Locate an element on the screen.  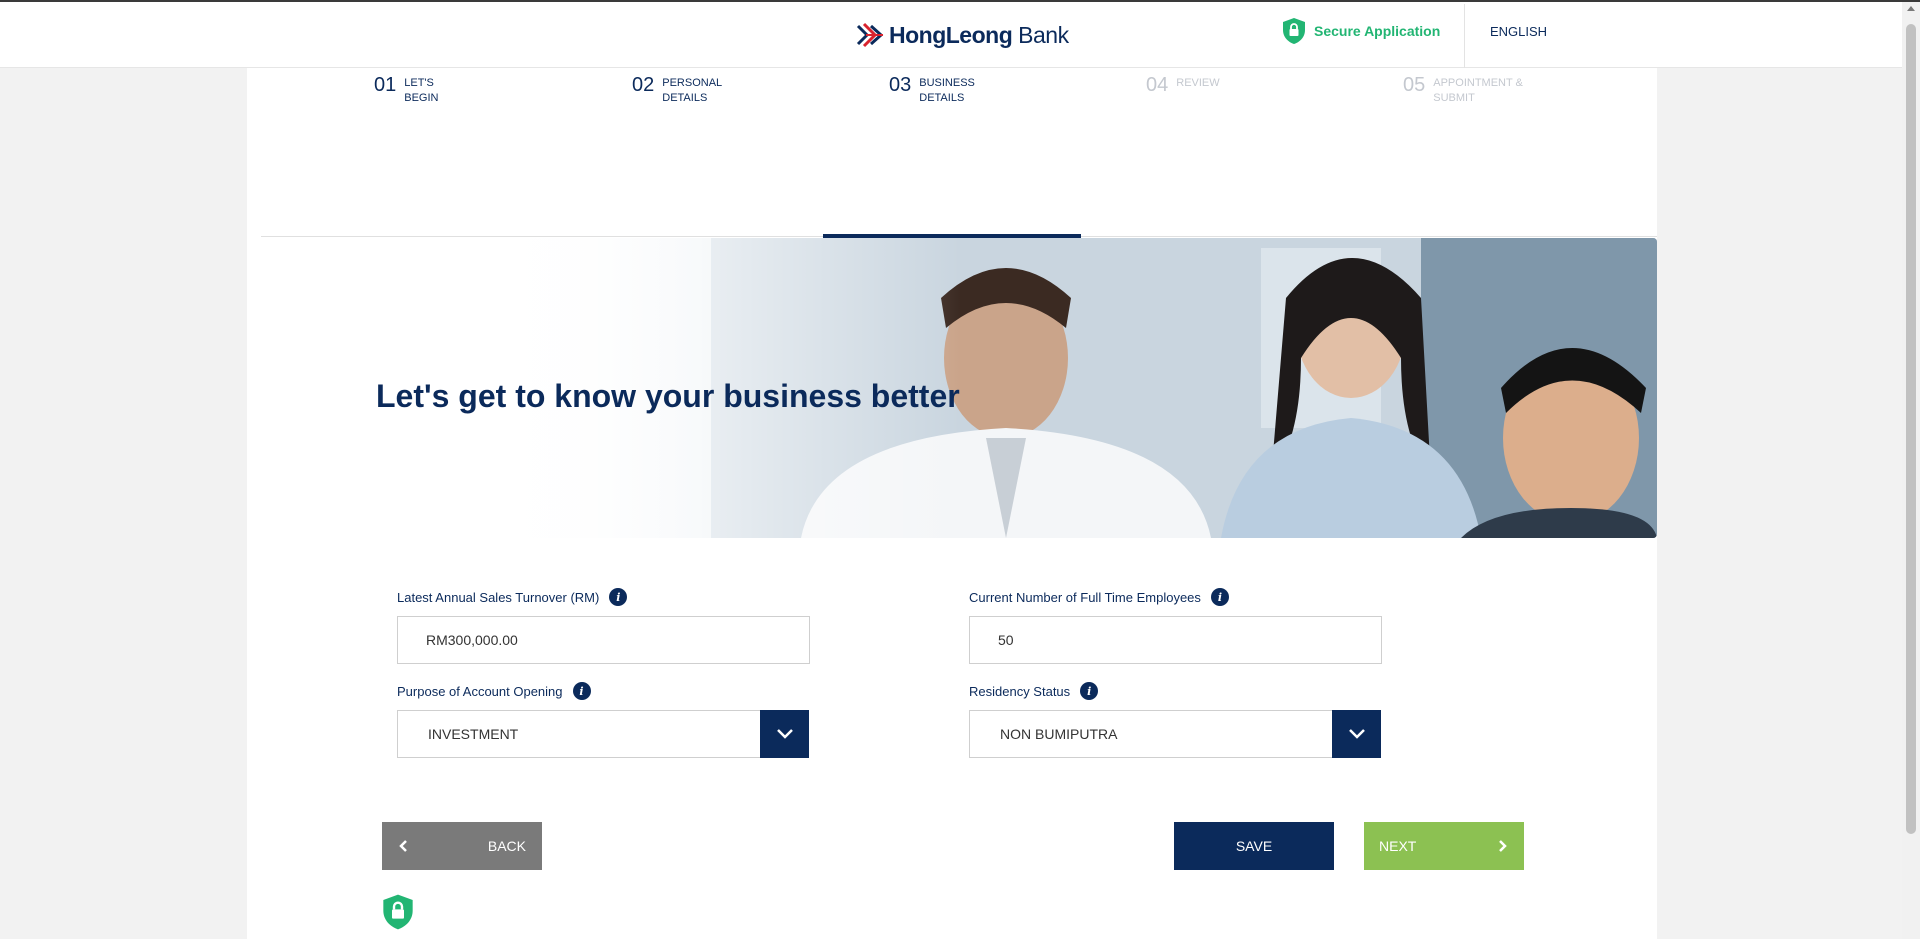
step-personal-details: 02 Personal Details is located at coordinates (677, 90).